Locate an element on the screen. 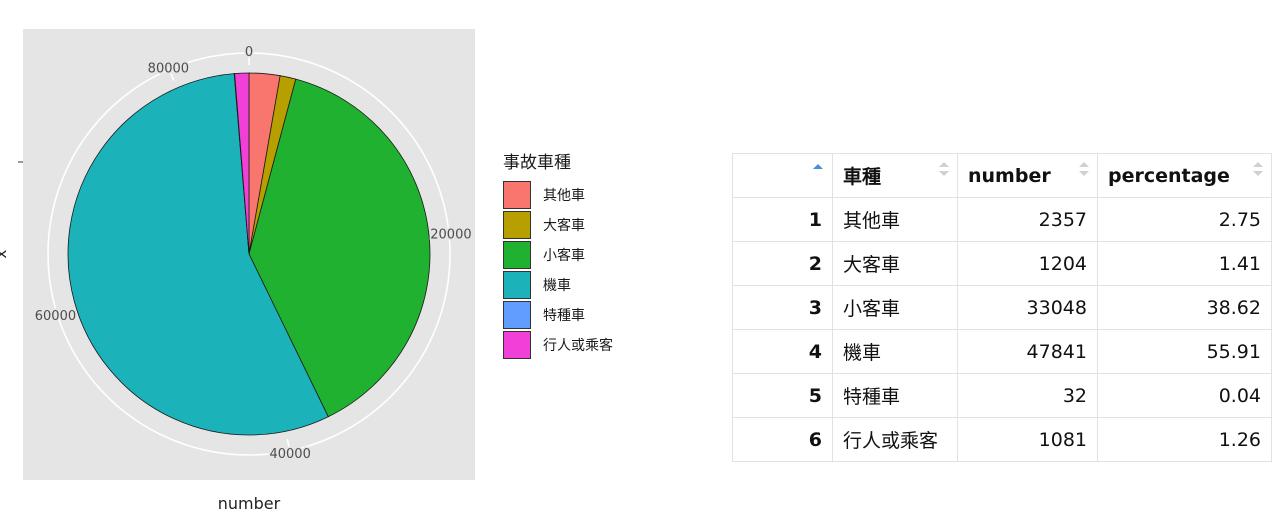 Image resolution: width=1287 pixels, height=532 pixels. row-number: 1081 is located at coordinates (1027, 439).